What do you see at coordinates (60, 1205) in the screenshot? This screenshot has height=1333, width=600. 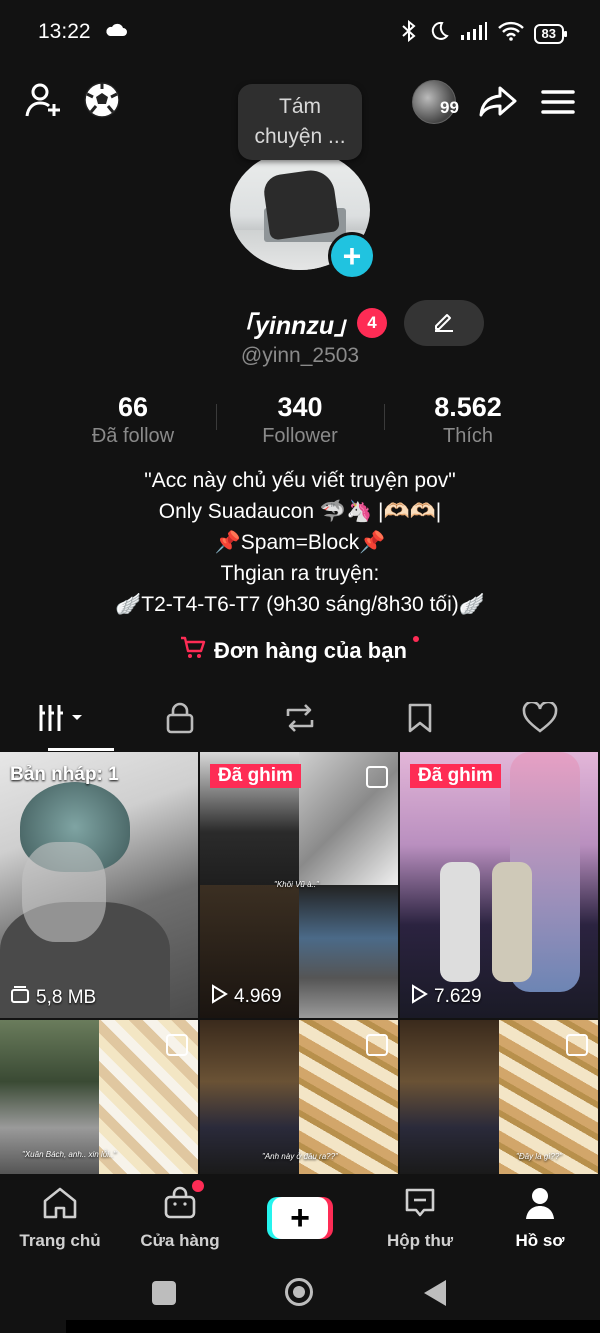 I see `home-icon` at bounding box center [60, 1205].